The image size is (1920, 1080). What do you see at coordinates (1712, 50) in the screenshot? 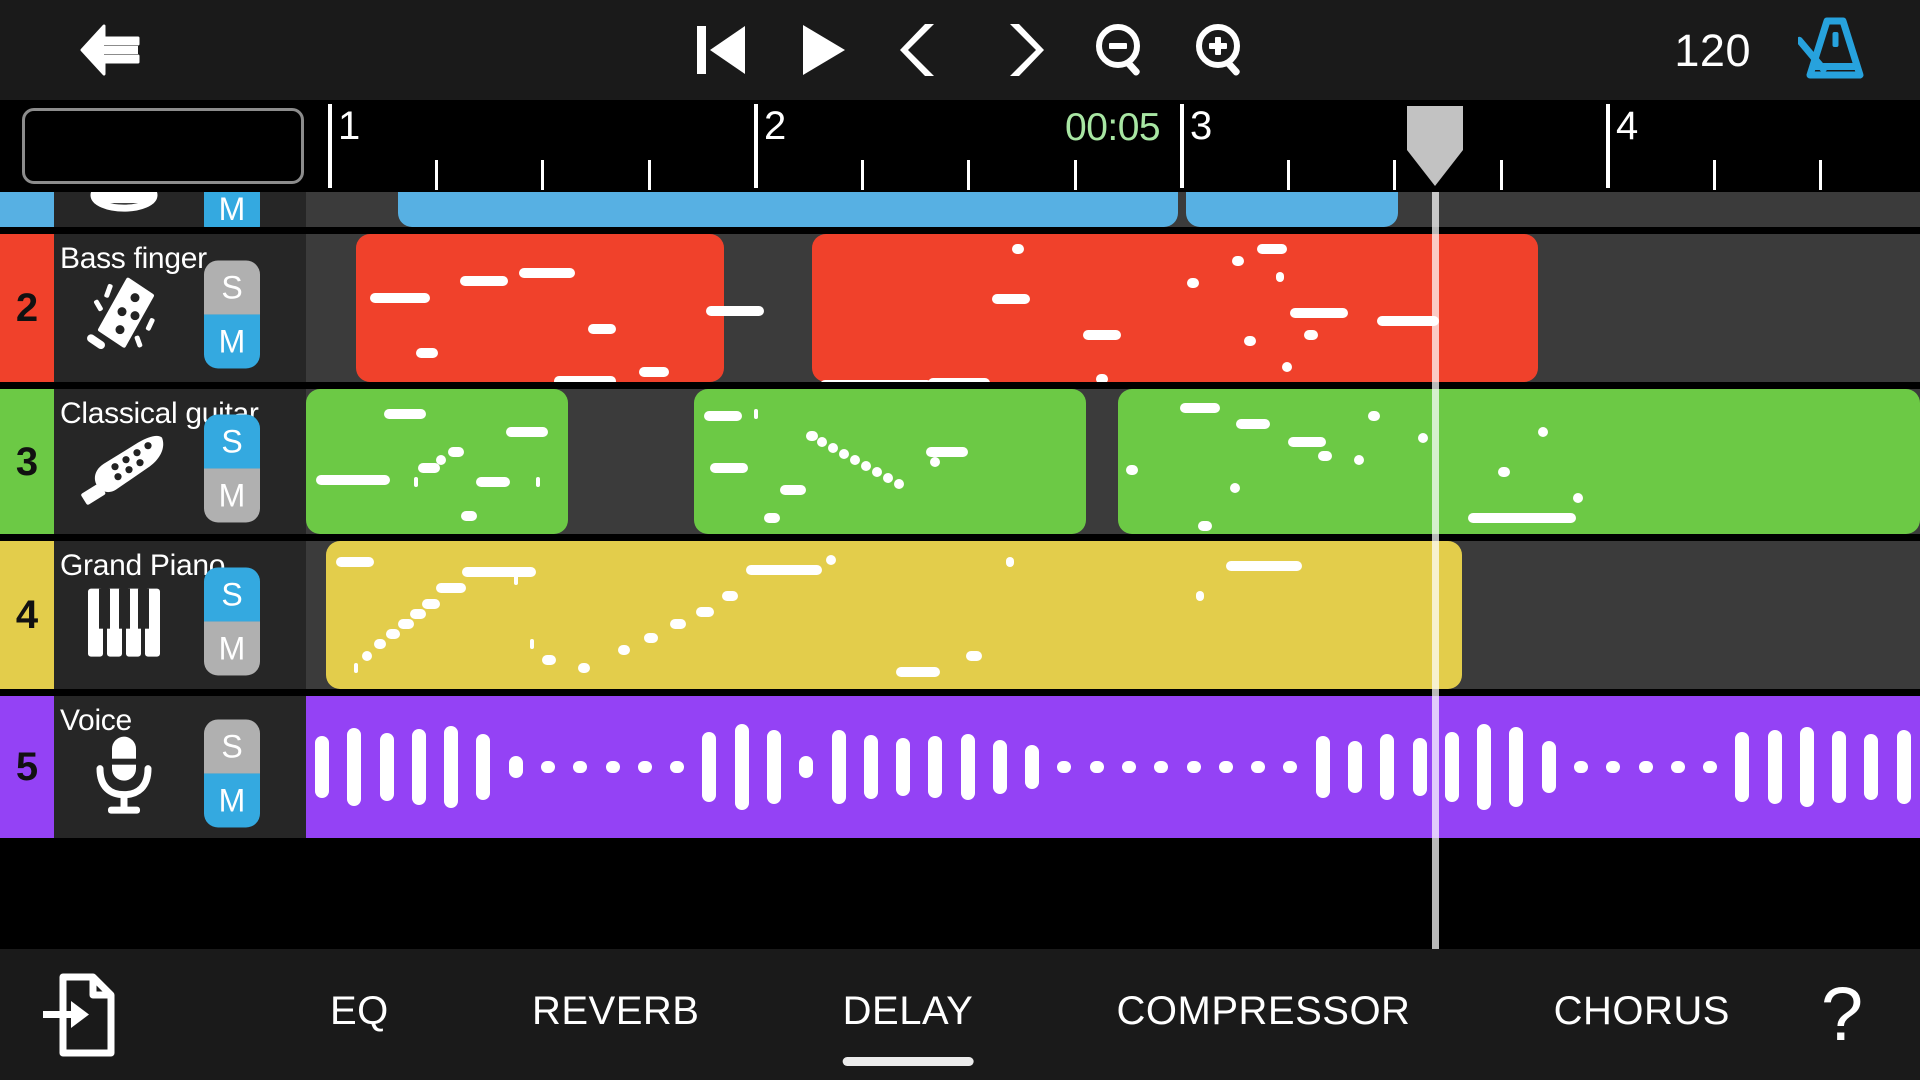
I see `tempo-value: 120` at bounding box center [1712, 50].